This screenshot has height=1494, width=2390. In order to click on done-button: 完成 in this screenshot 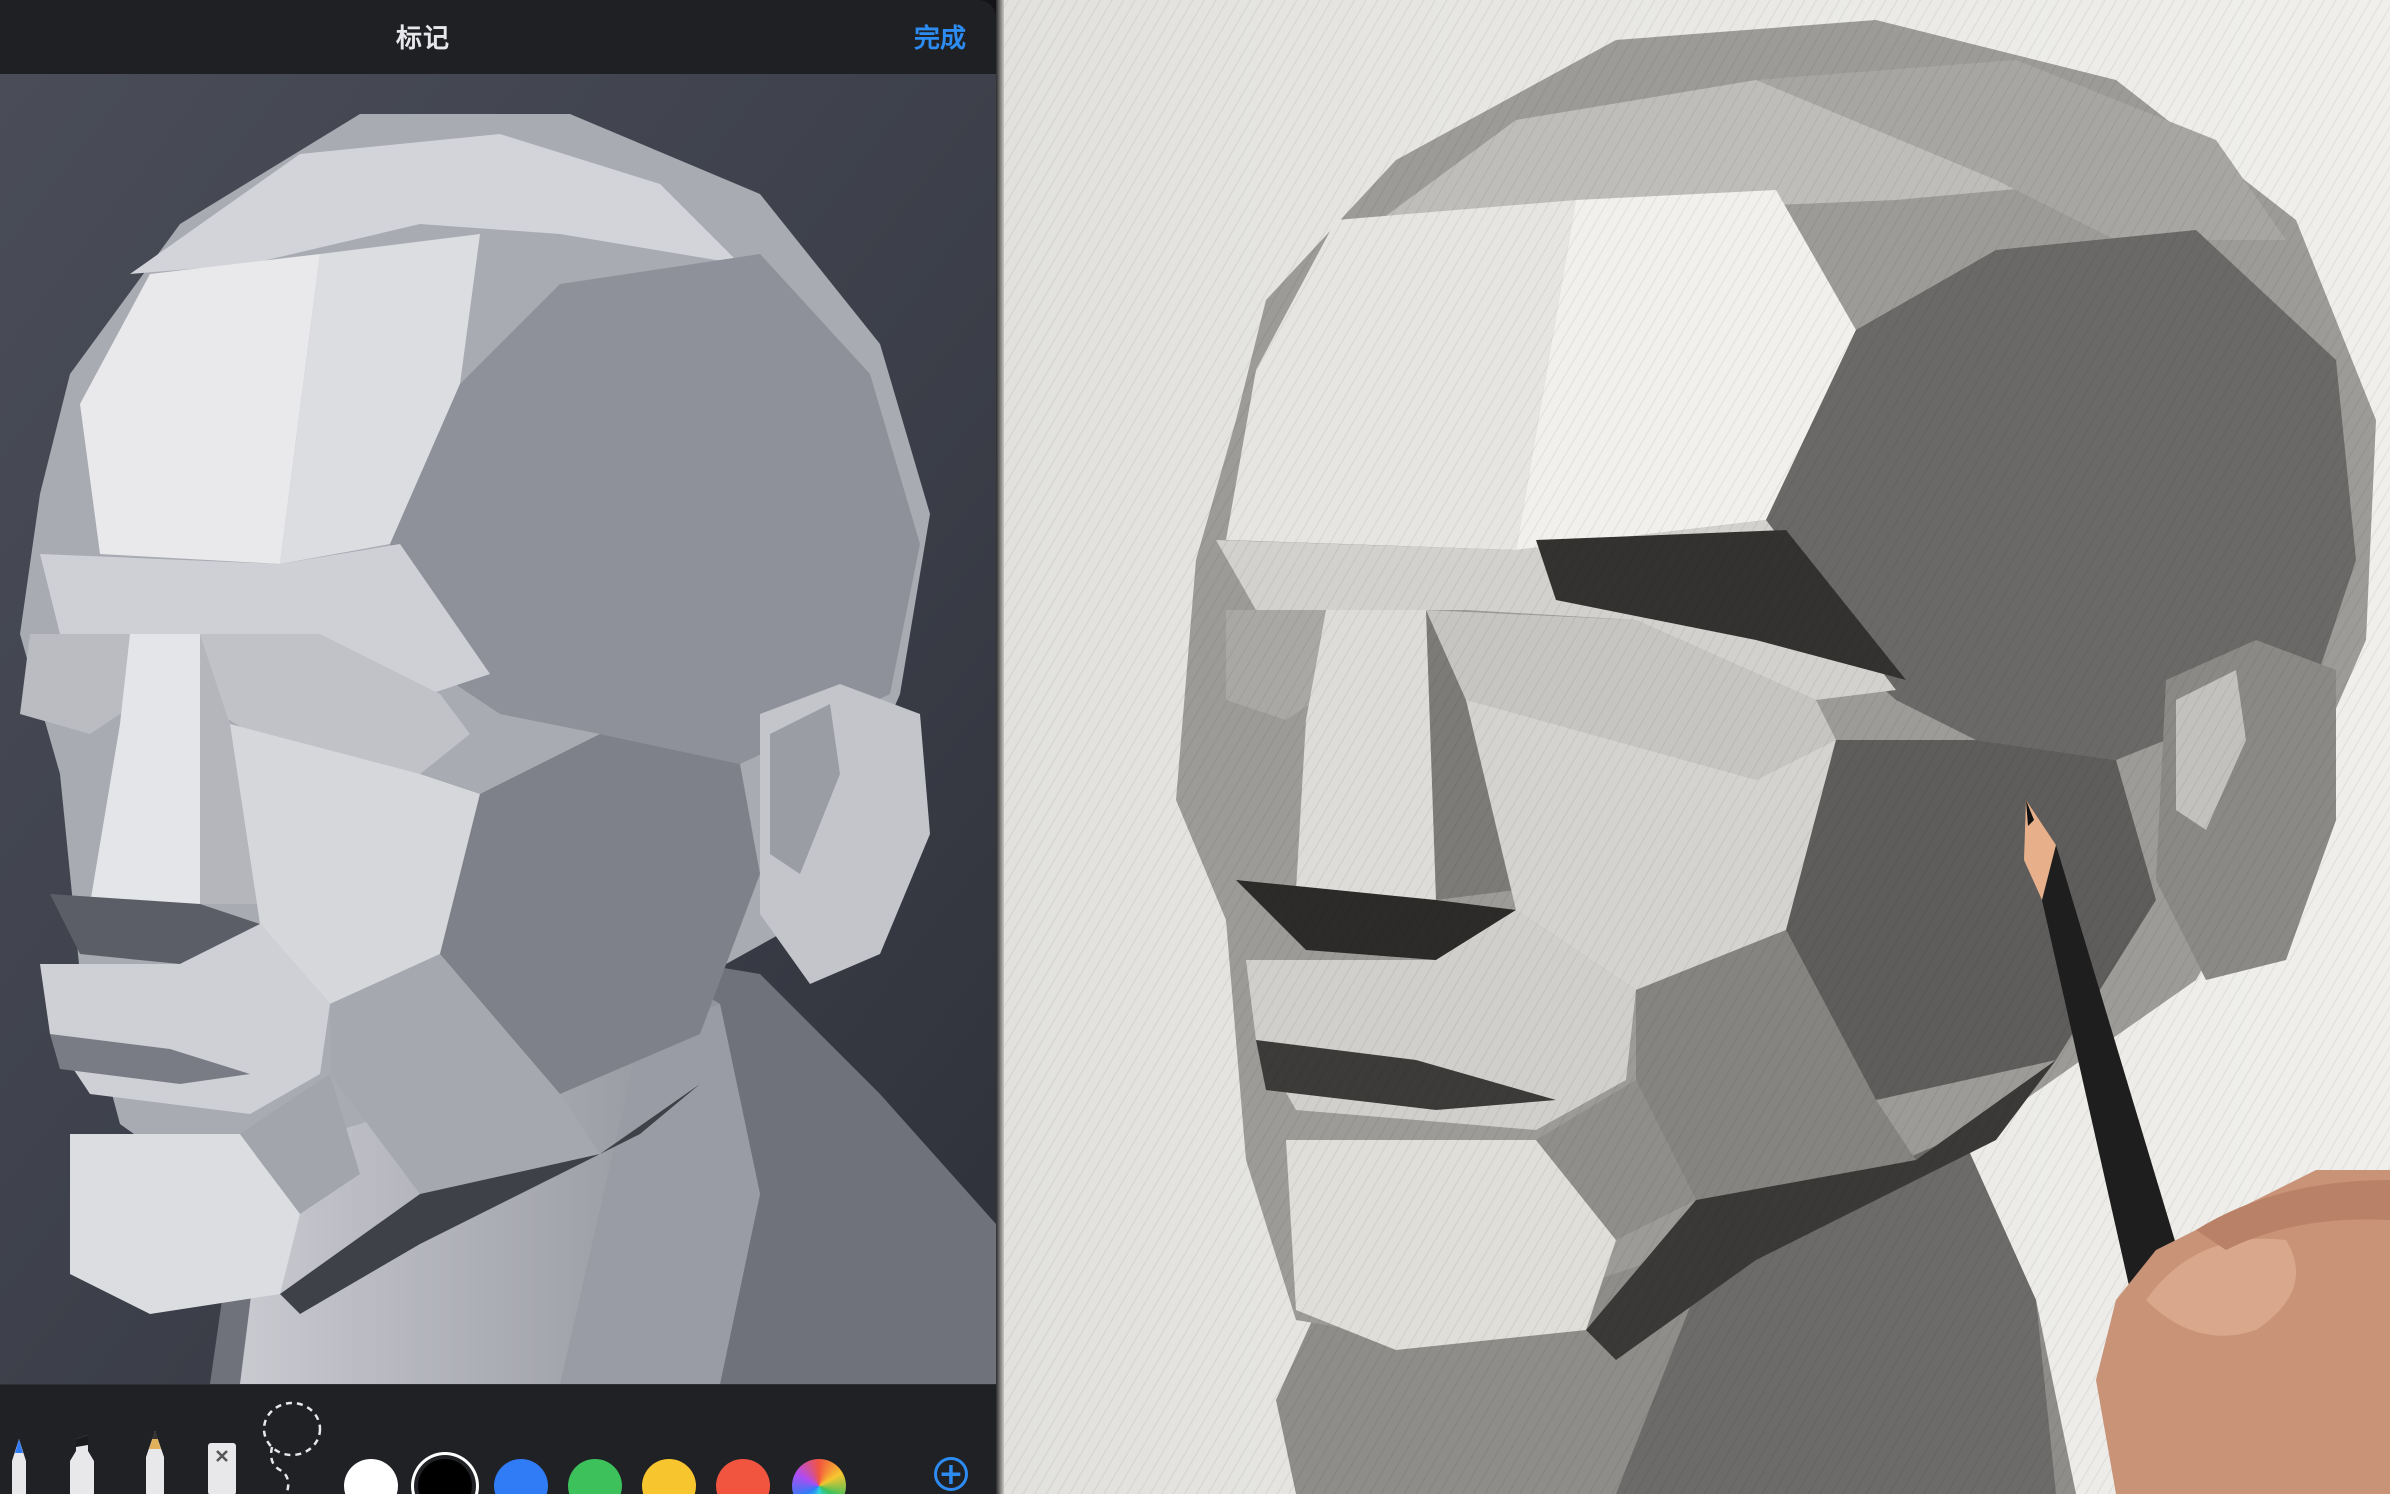, I will do `click(940, 36)`.